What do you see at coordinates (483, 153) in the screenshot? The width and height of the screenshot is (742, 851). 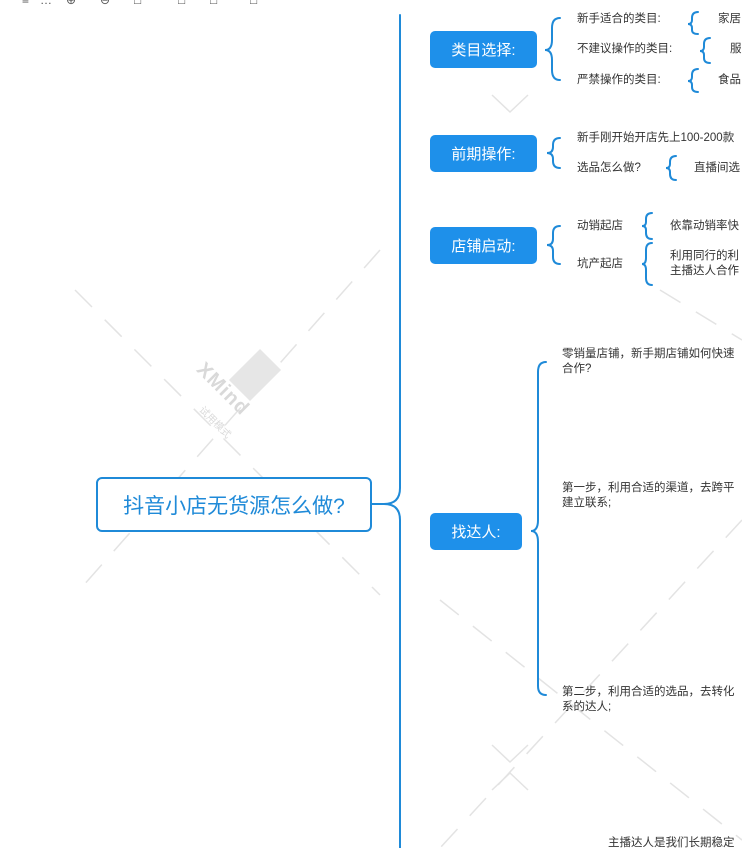 I see `topic-early-operation: 前期操作:` at bounding box center [483, 153].